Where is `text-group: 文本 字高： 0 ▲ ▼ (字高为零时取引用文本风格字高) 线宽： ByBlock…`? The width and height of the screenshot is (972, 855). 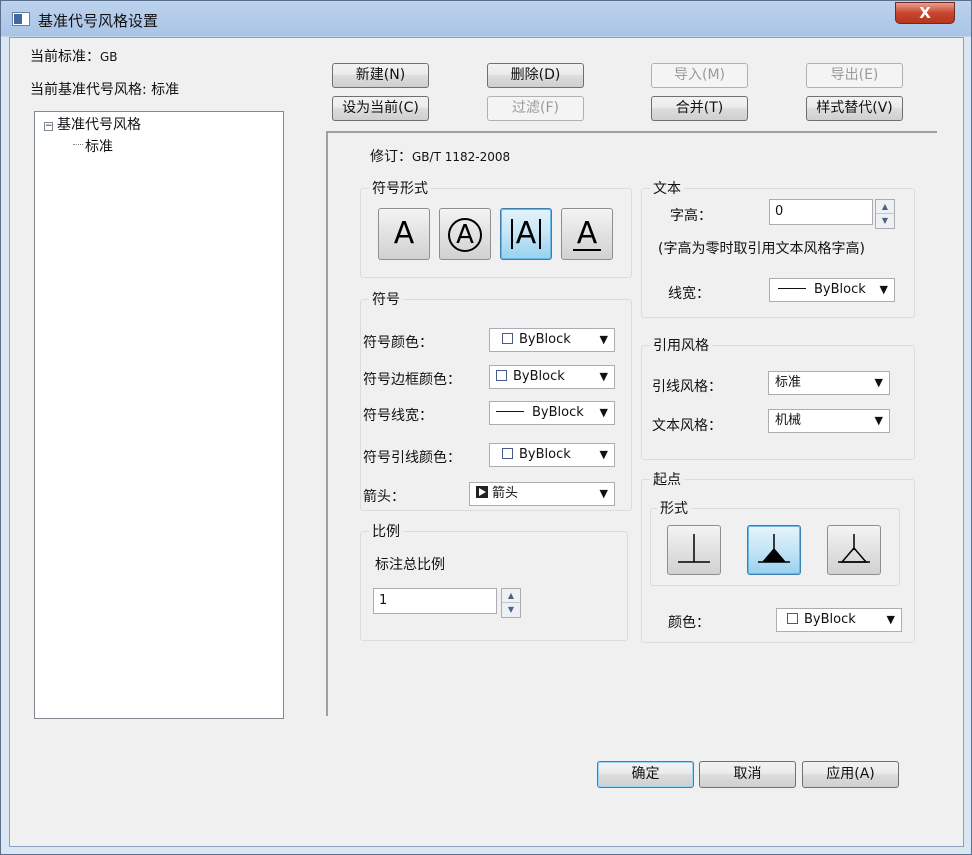 text-group: 文本 字高： 0 ▲ ▼ (字高为零时取引用文本风格字高) 线宽： ByBlock… is located at coordinates (778, 248).